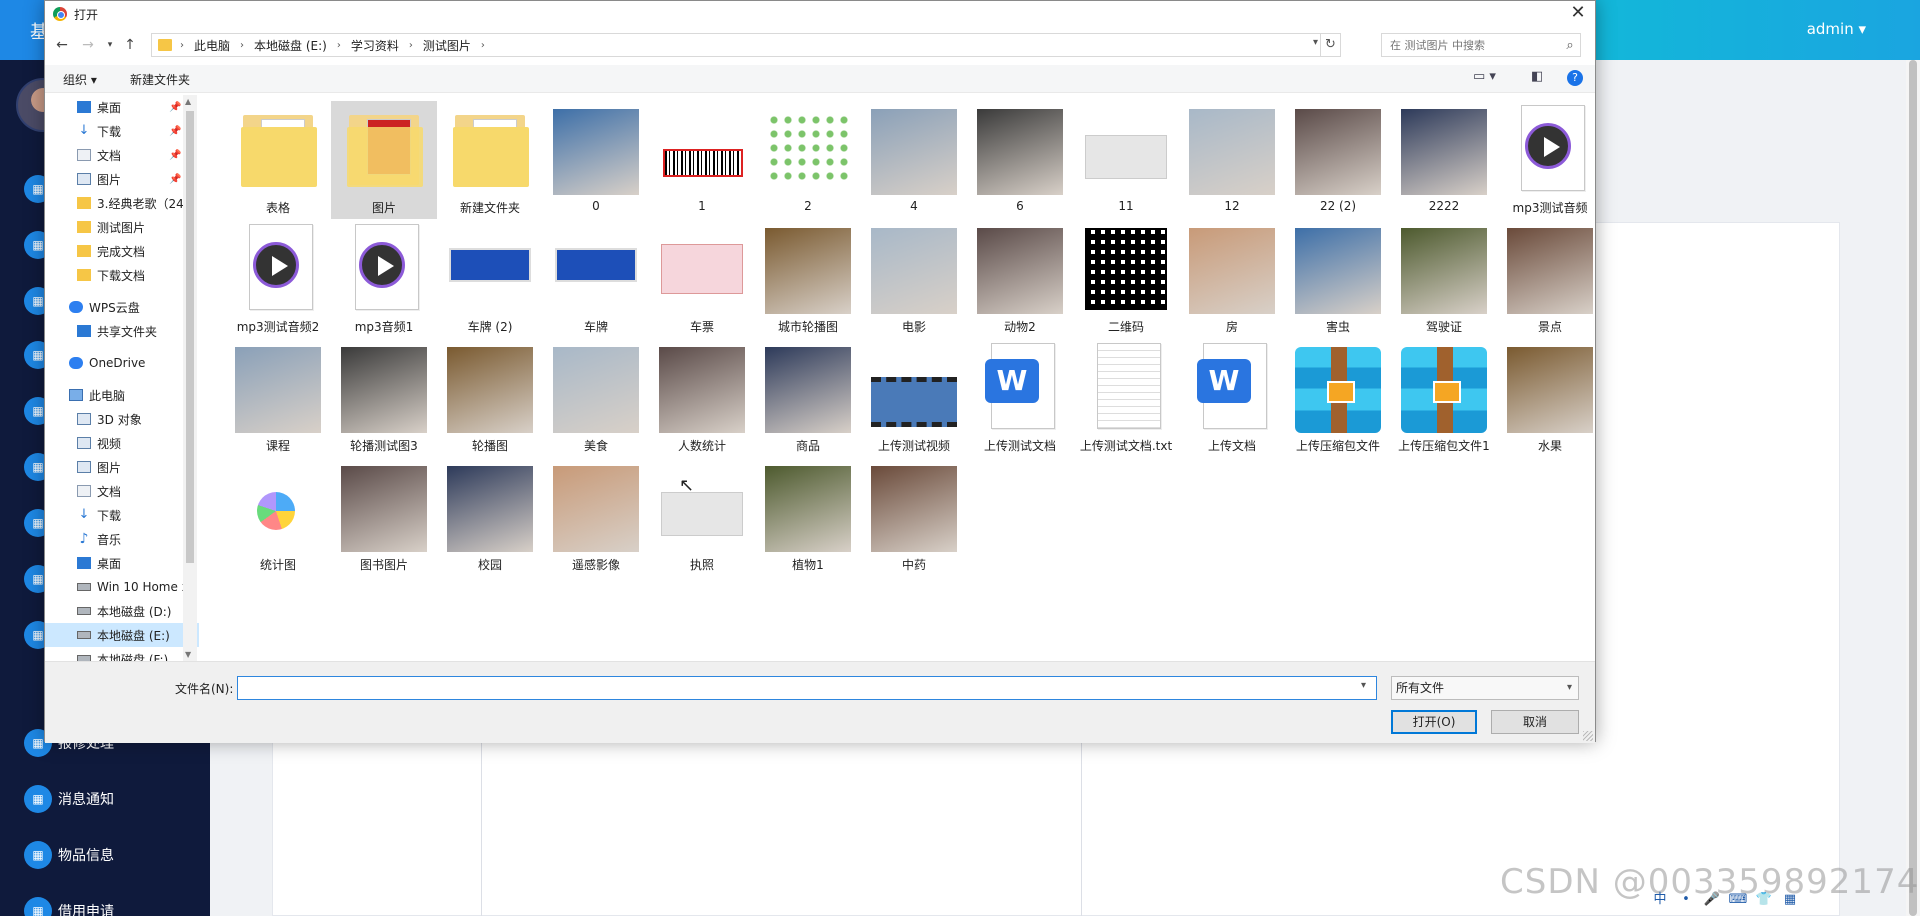  I want to click on nav-item-this-pc: 此电脑, so click(122, 395).